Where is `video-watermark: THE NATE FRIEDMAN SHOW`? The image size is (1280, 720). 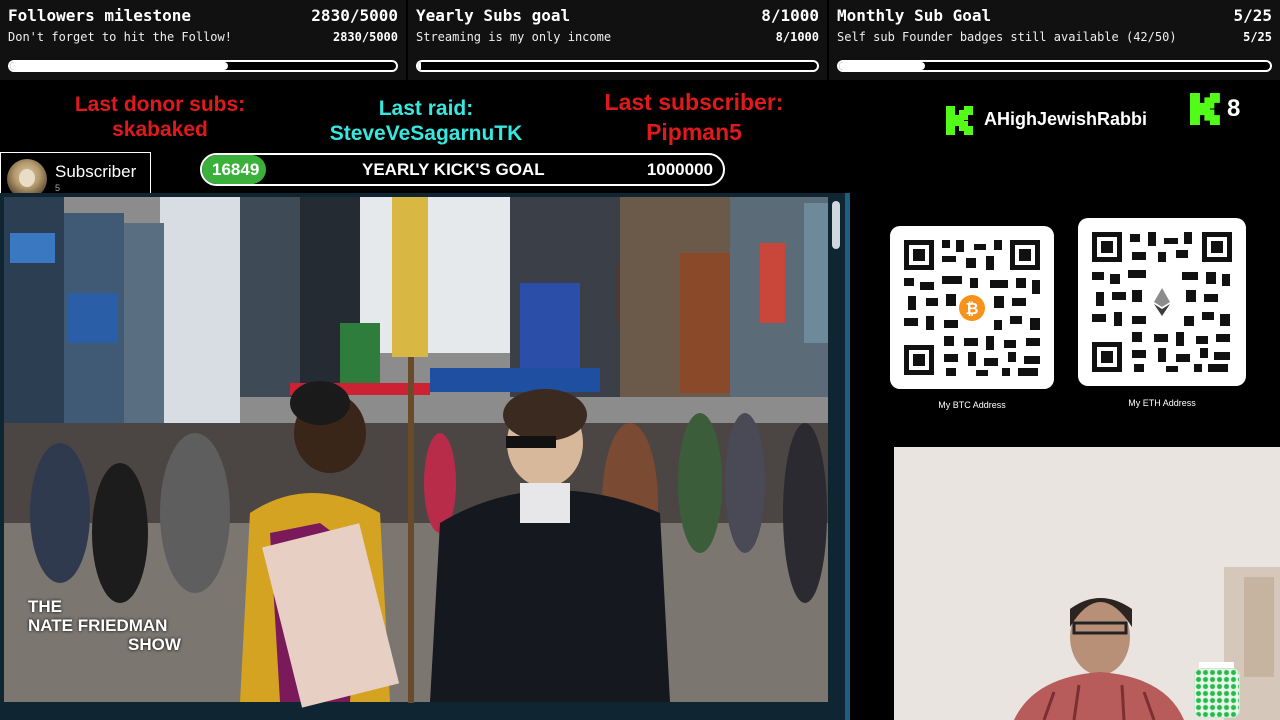 video-watermark: THE NATE FRIEDMAN SHOW is located at coordinates (104, 625).